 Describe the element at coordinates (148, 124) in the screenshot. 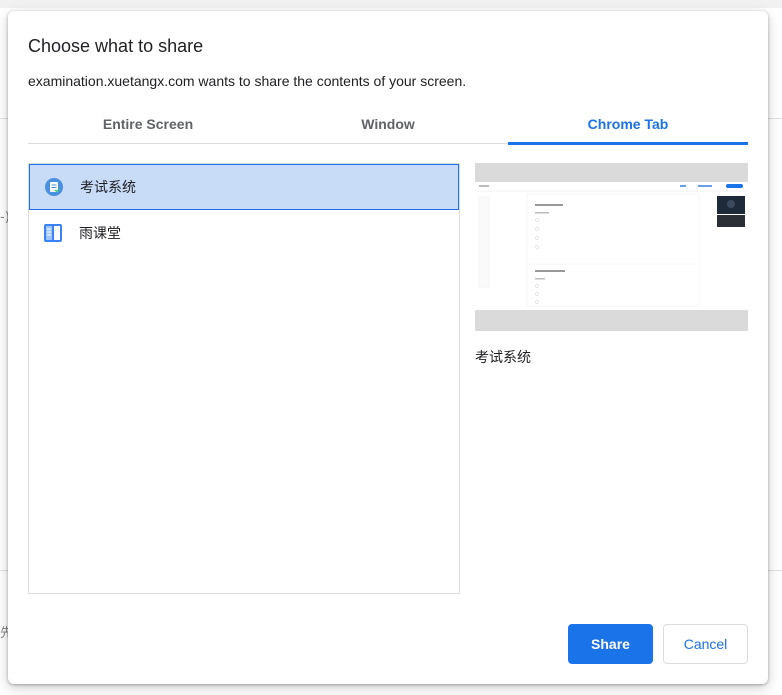

I see `tab-entire-screen: Entire Screen` at that location.